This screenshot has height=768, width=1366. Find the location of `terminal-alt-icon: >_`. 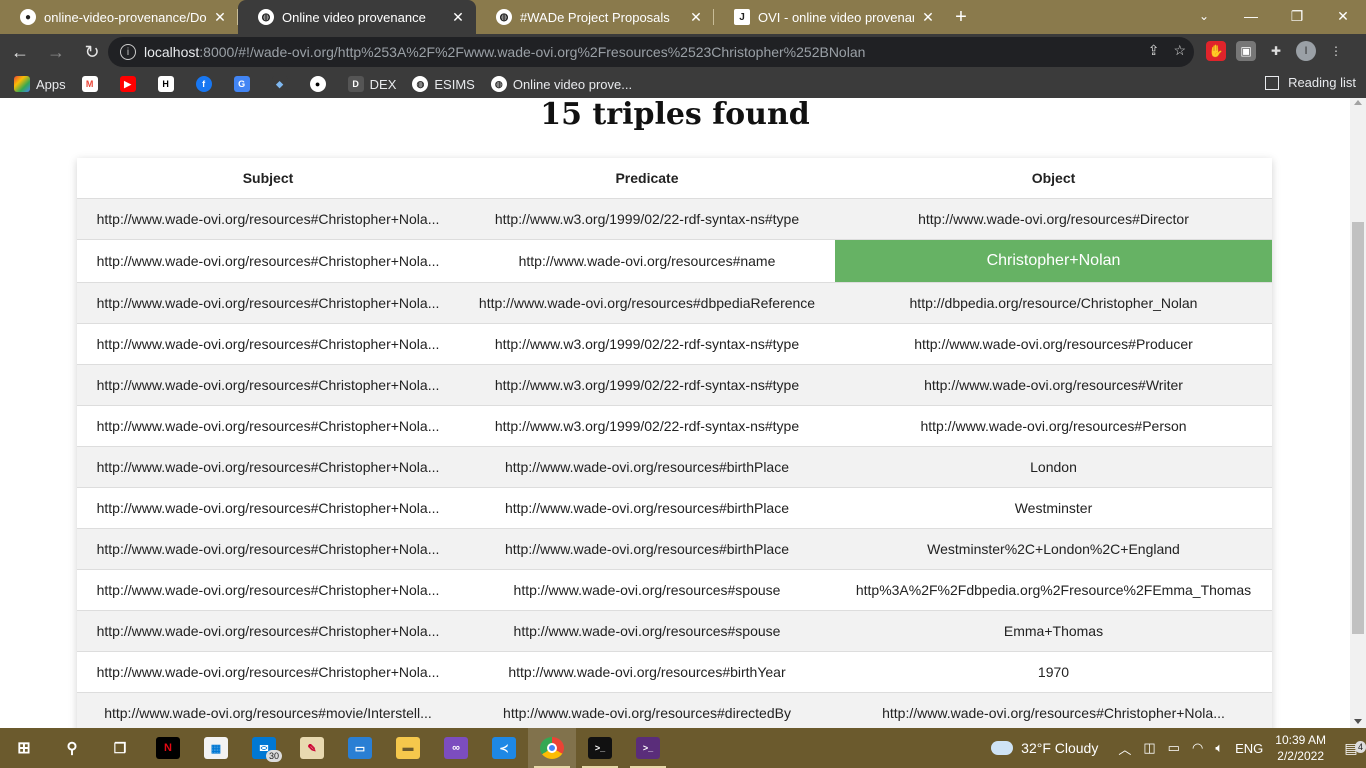

terminal-alt-icon: >_ is located at coordinates (648, 748).